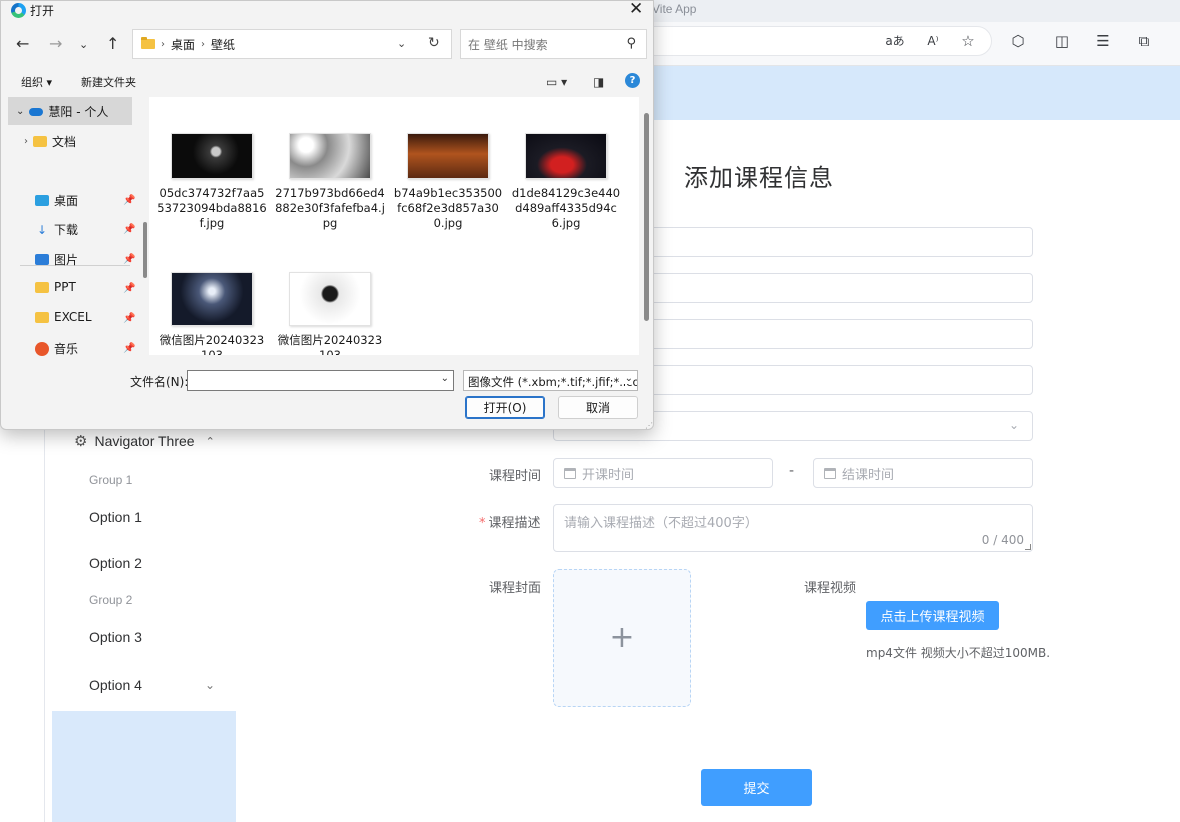 The height and width of the screenshot is (822, 1180). I want to click on preview-pane-icon: ◨, so click(598, 82).